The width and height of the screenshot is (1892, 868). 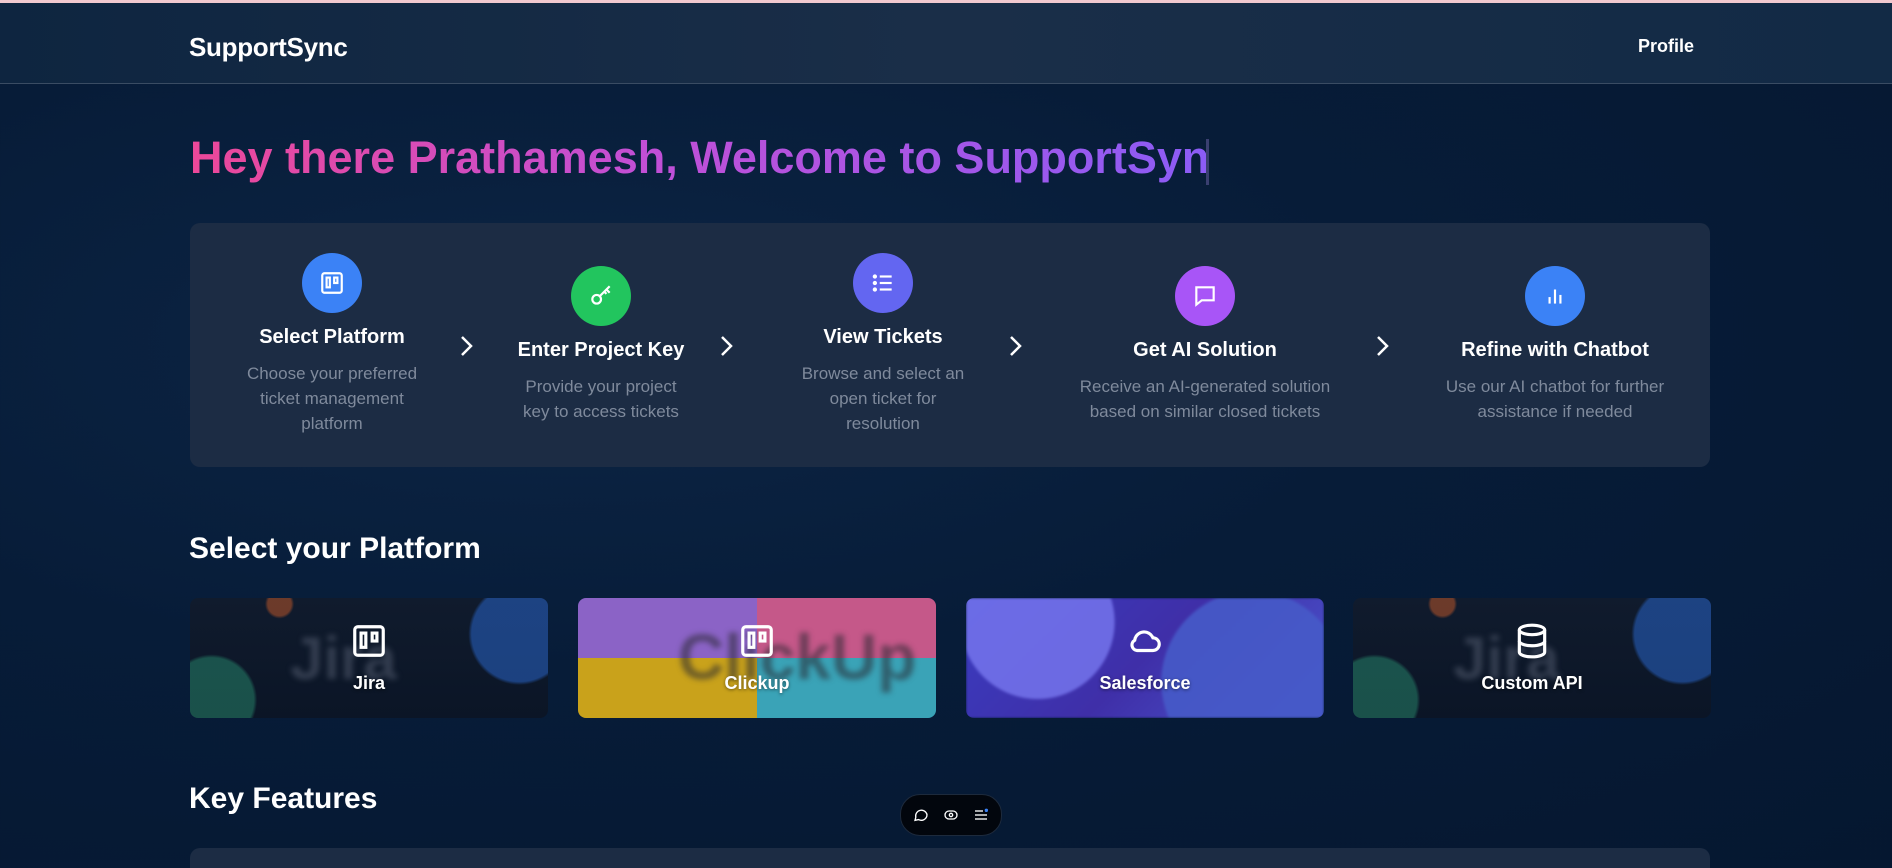 I want to click on step-title: Select Platform, so click(x=332, y=337).